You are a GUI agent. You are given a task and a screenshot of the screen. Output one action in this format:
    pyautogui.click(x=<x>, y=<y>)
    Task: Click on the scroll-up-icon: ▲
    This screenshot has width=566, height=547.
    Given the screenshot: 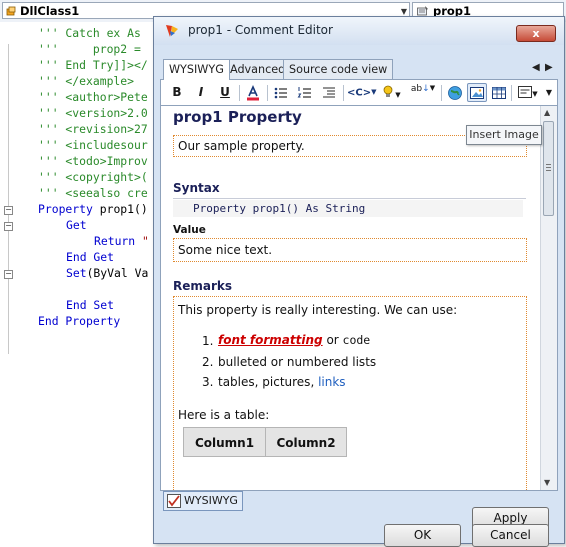 What is the action you would take?
    pyautogui.click(x=547, y=112)
    